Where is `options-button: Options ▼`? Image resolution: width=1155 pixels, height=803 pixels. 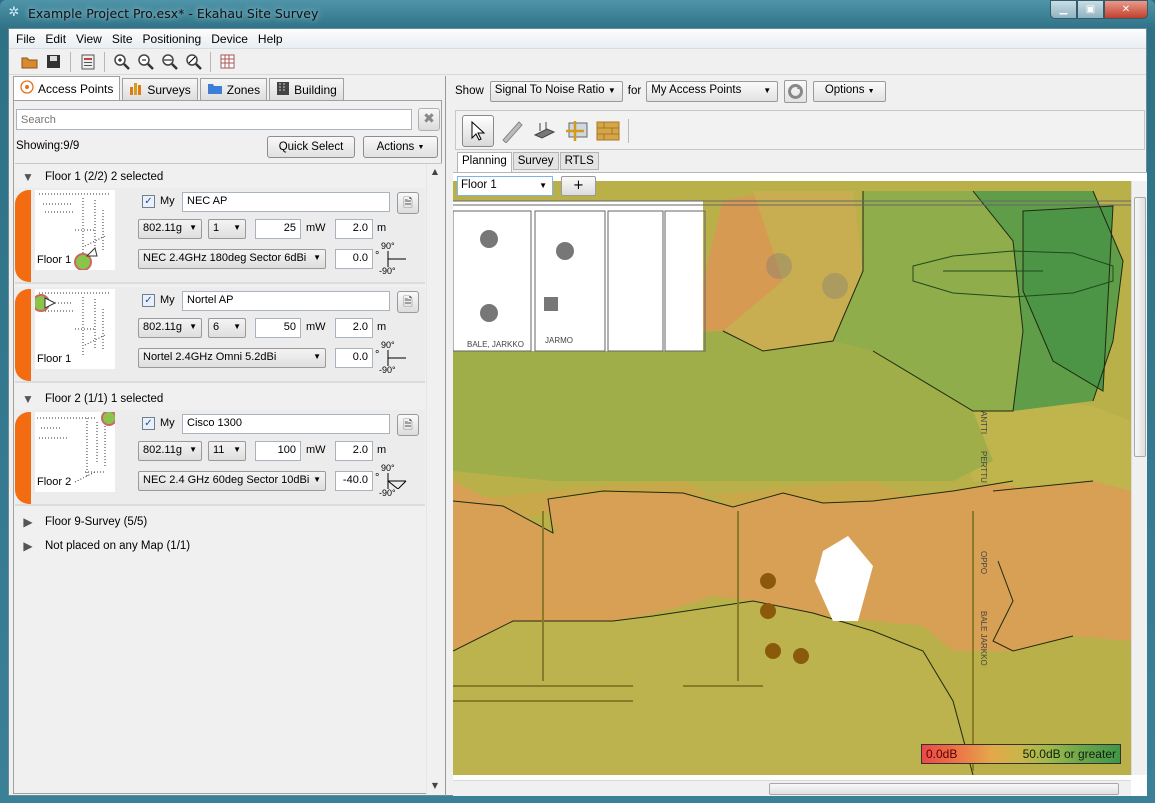 options-button: Options ▼ is located at coordinates (850, 91).